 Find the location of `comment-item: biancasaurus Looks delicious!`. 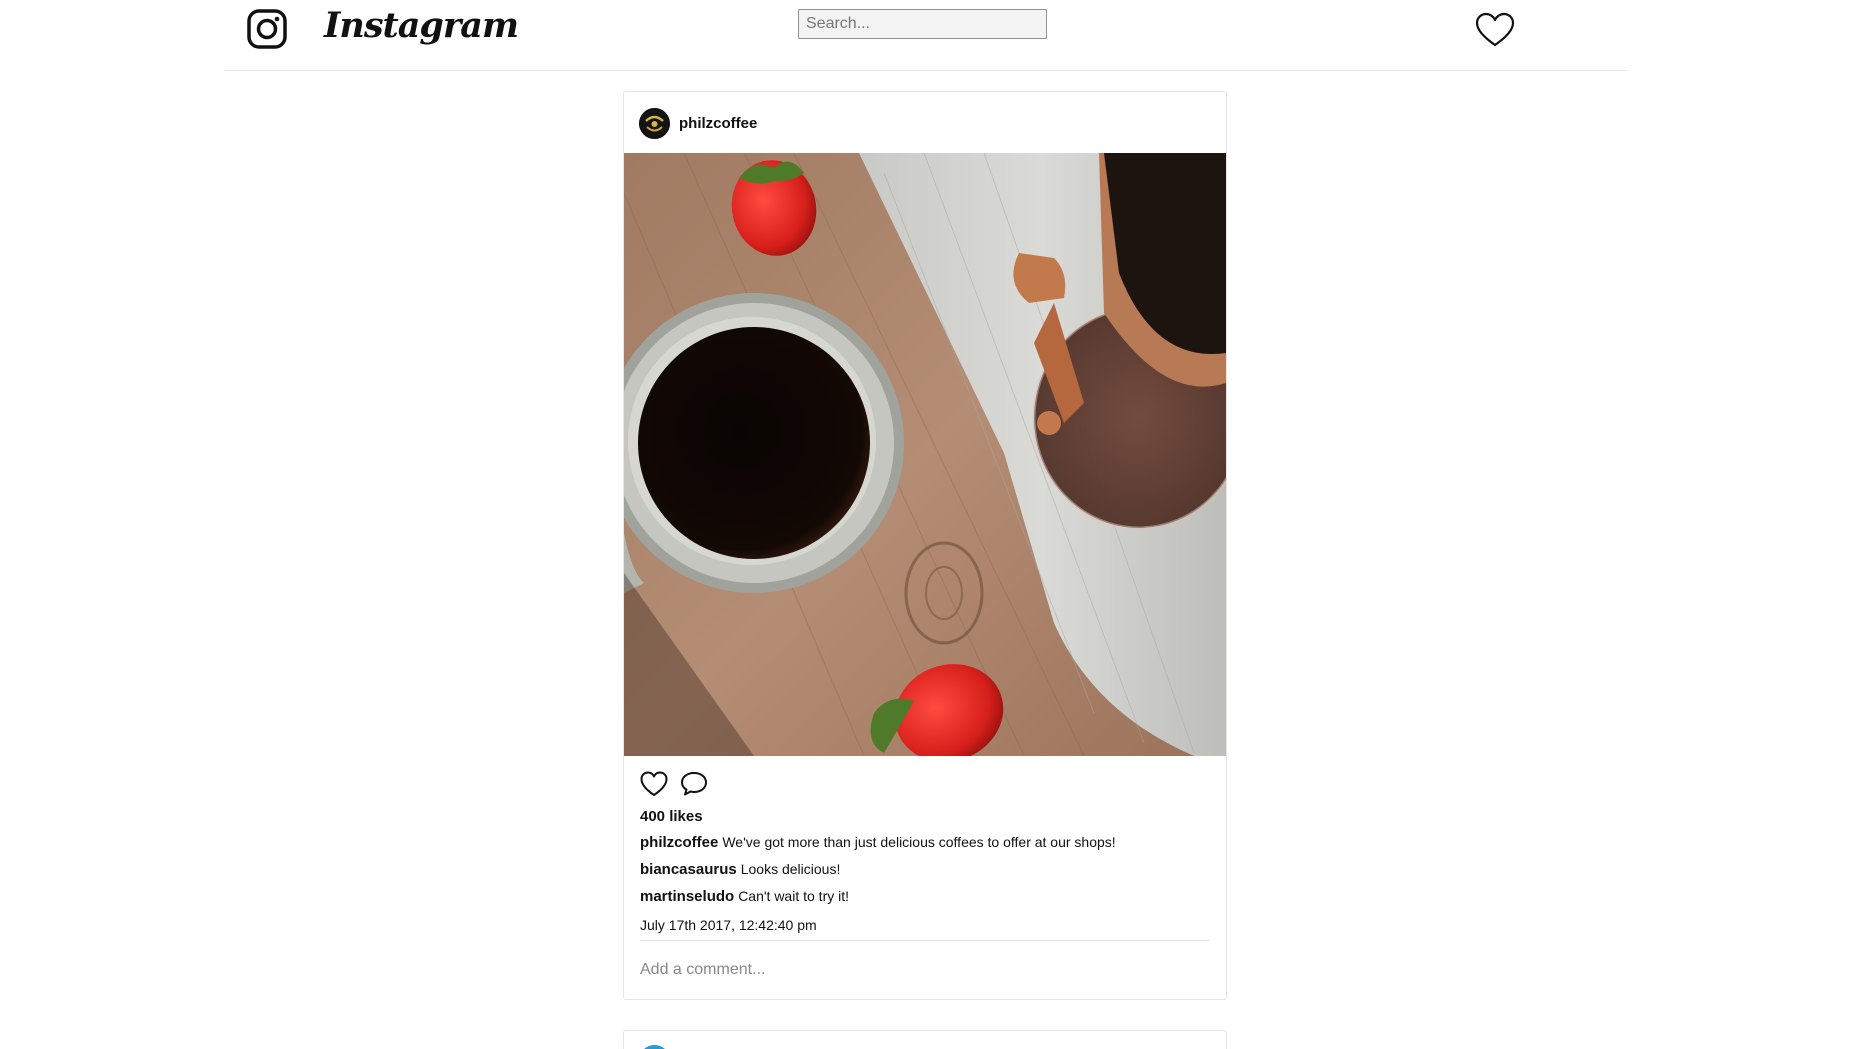

comment-item: biancasaurus Looks delicious! is located at coordinates (740, 869).